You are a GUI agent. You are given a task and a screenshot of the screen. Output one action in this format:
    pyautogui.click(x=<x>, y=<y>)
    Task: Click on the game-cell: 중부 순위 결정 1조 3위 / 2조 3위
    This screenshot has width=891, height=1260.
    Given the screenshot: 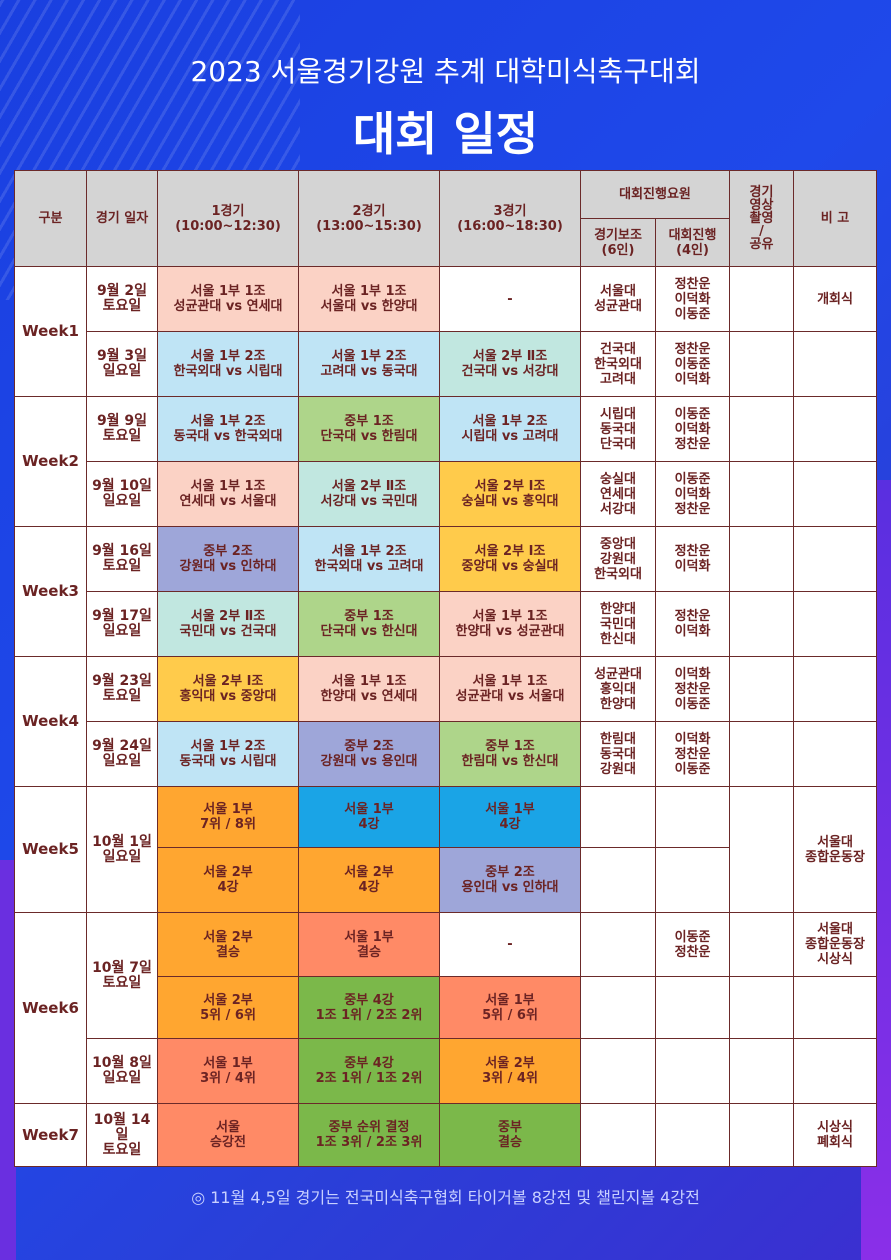 What is the action you would take?
    pyautogui.click(x=369, y=1135)
    